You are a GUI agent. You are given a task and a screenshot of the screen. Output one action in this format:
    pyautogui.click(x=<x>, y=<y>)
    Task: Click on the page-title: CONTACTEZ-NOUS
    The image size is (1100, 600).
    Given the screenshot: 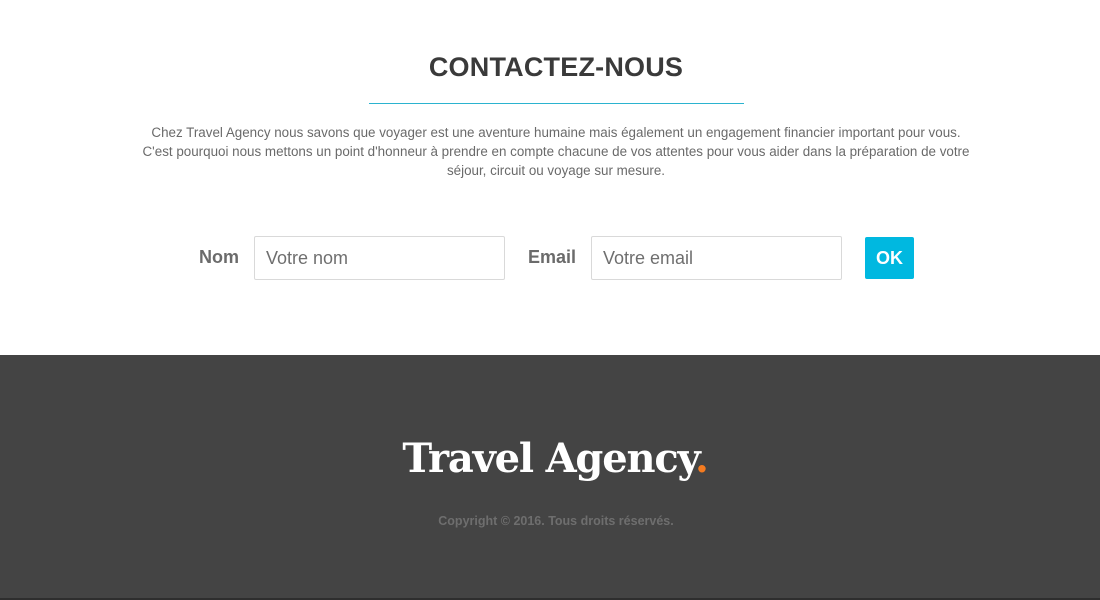 What is the action you would take?
    pyautogui.click(x=556, y=67)
    